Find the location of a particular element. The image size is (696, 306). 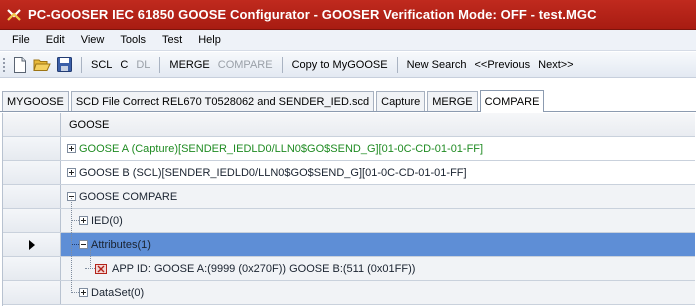

table-row: IED(0) is located at coordinates (349, 221).